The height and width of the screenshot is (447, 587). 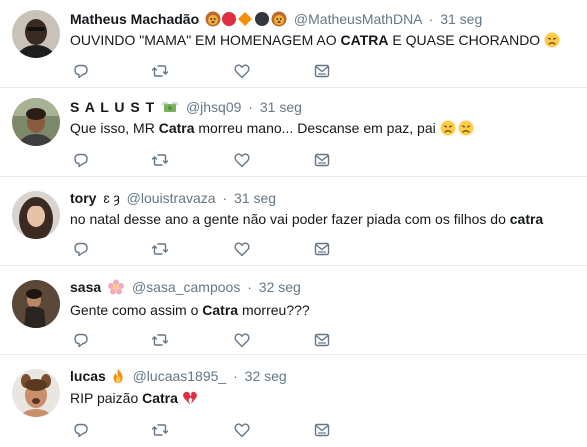 I want to click on user-handle: @louistravaza, so click(x=171, y=198).